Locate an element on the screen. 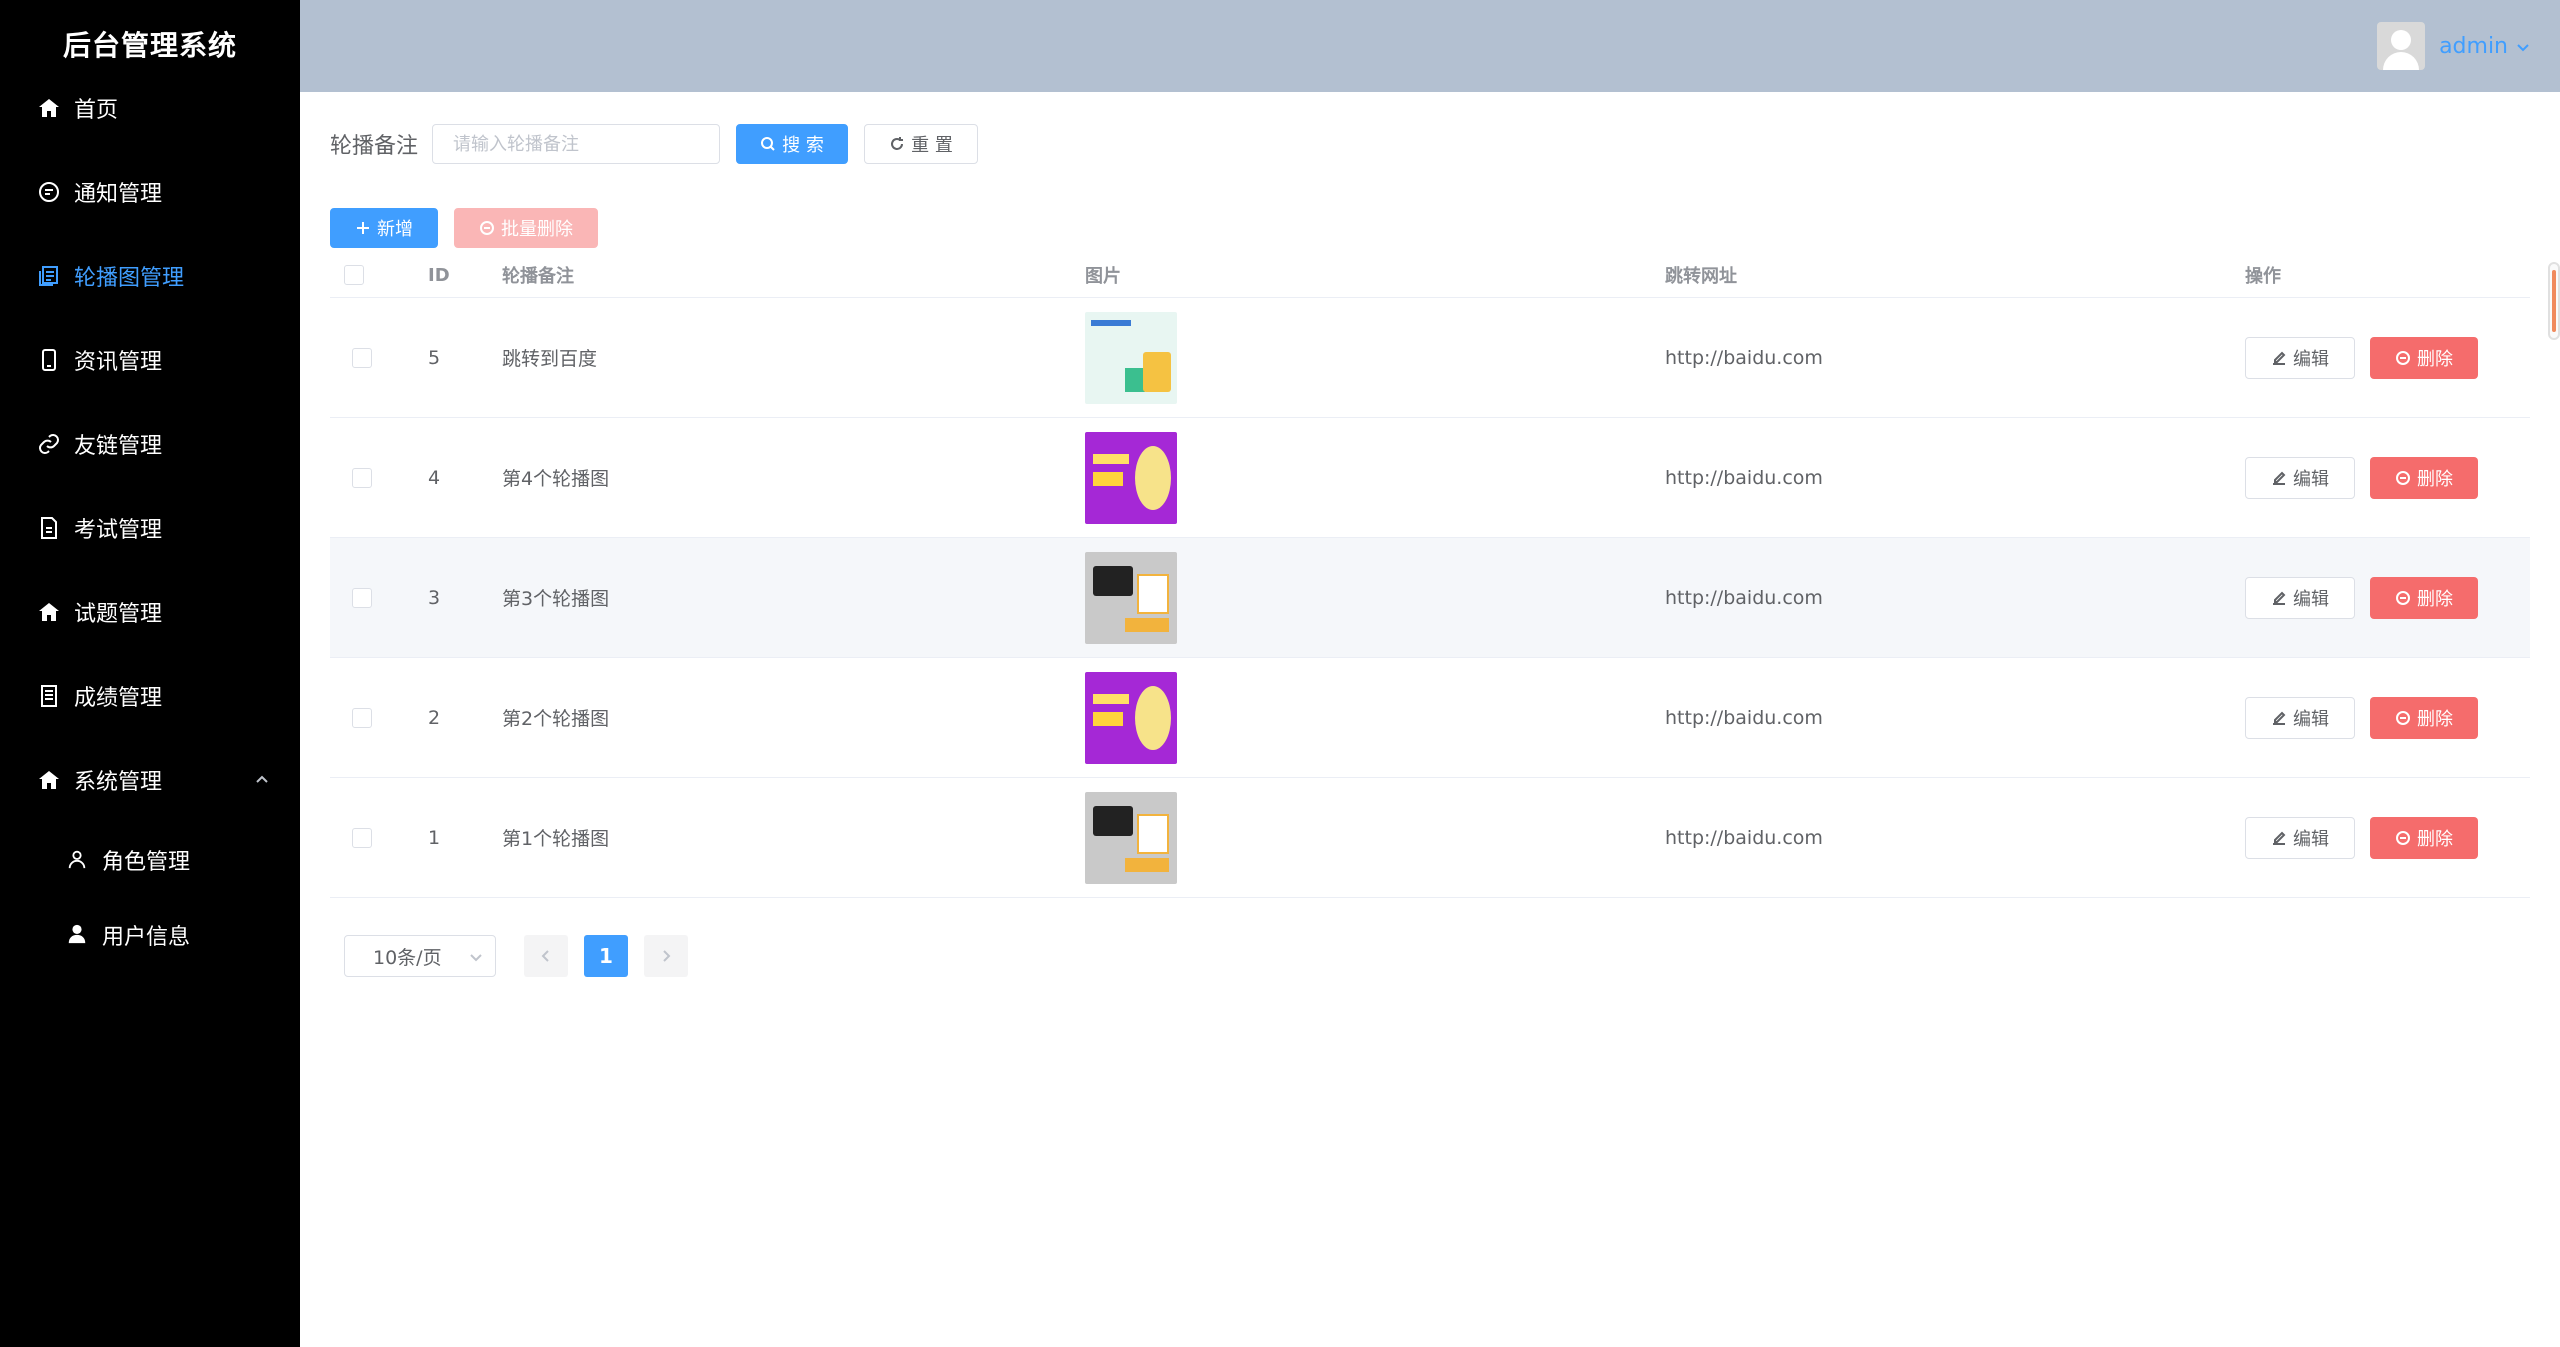 Image resolution: width=2560 pixels, height=1347 pixels. avatar is located at coordinates (2401, 46).